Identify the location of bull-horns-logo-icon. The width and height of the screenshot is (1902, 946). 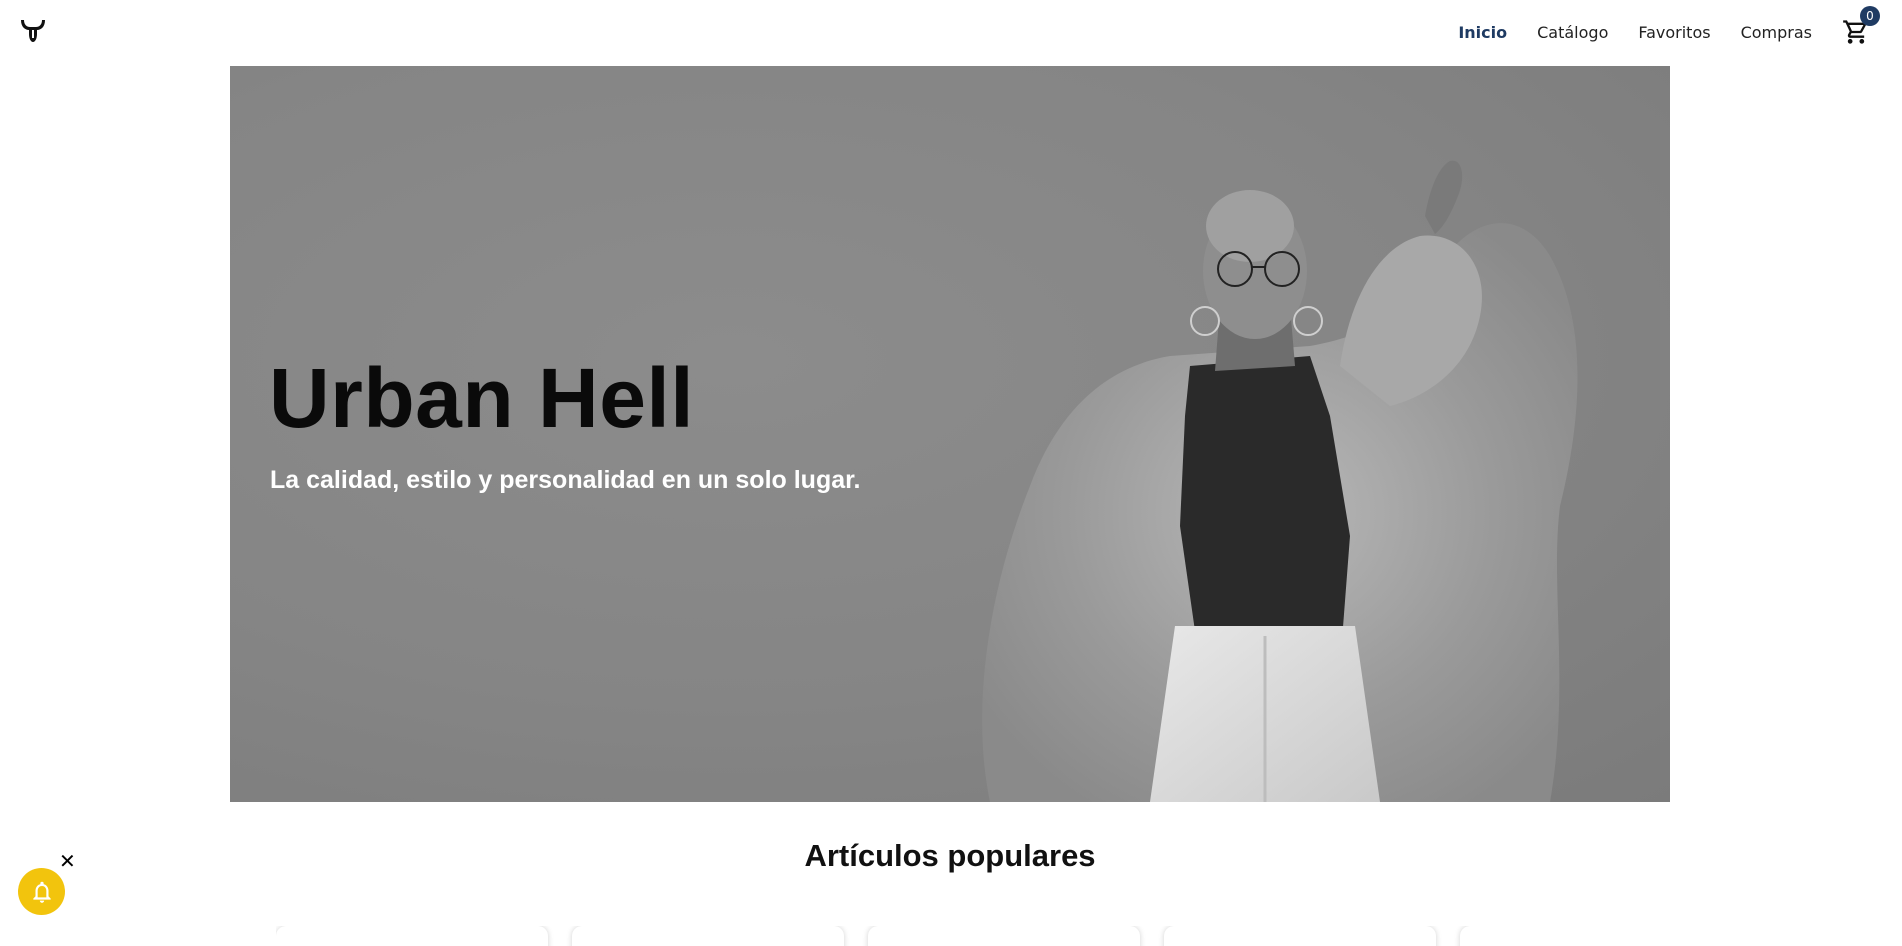
(33, 31).